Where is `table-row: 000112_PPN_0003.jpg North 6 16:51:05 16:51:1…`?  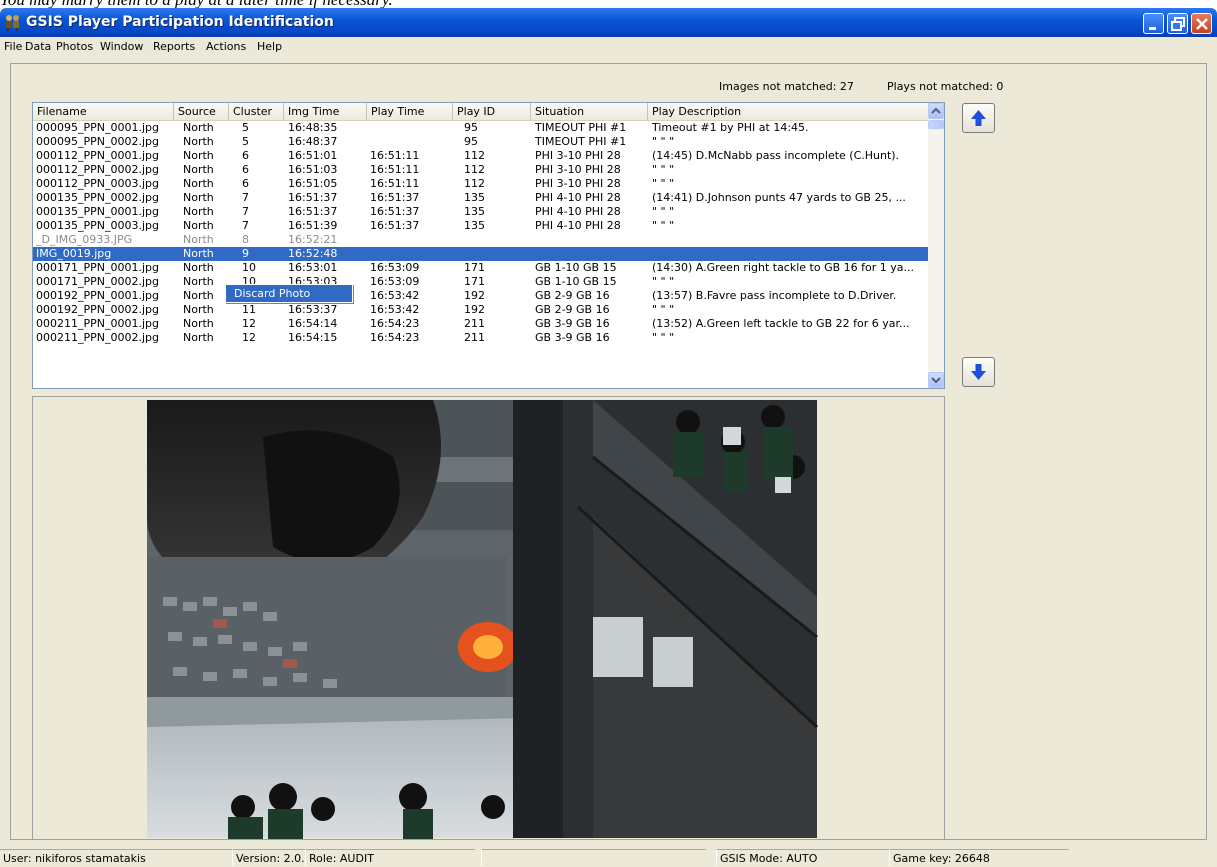
table-row: 000112_PPN_0003.jpg North 6 16:51:05 16:51:1… is located at coordinates (481, 184).